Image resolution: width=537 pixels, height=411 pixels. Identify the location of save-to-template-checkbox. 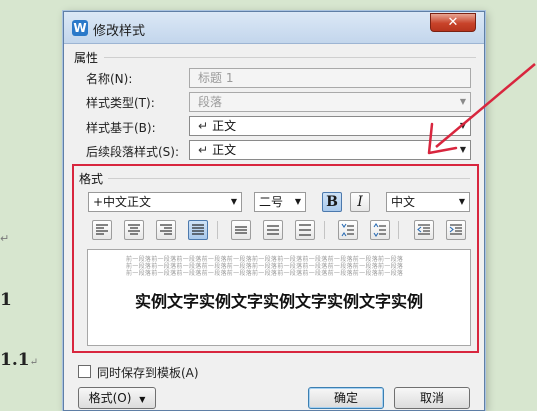
(84, 371).